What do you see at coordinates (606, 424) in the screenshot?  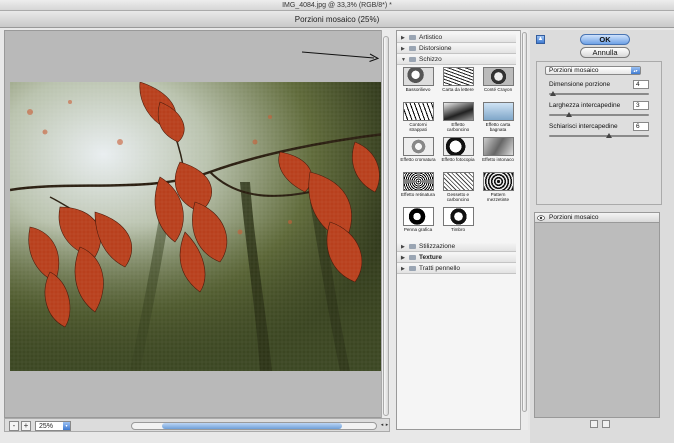 I see `delete-effect-layer-icon` at bounding box center [606, 424].